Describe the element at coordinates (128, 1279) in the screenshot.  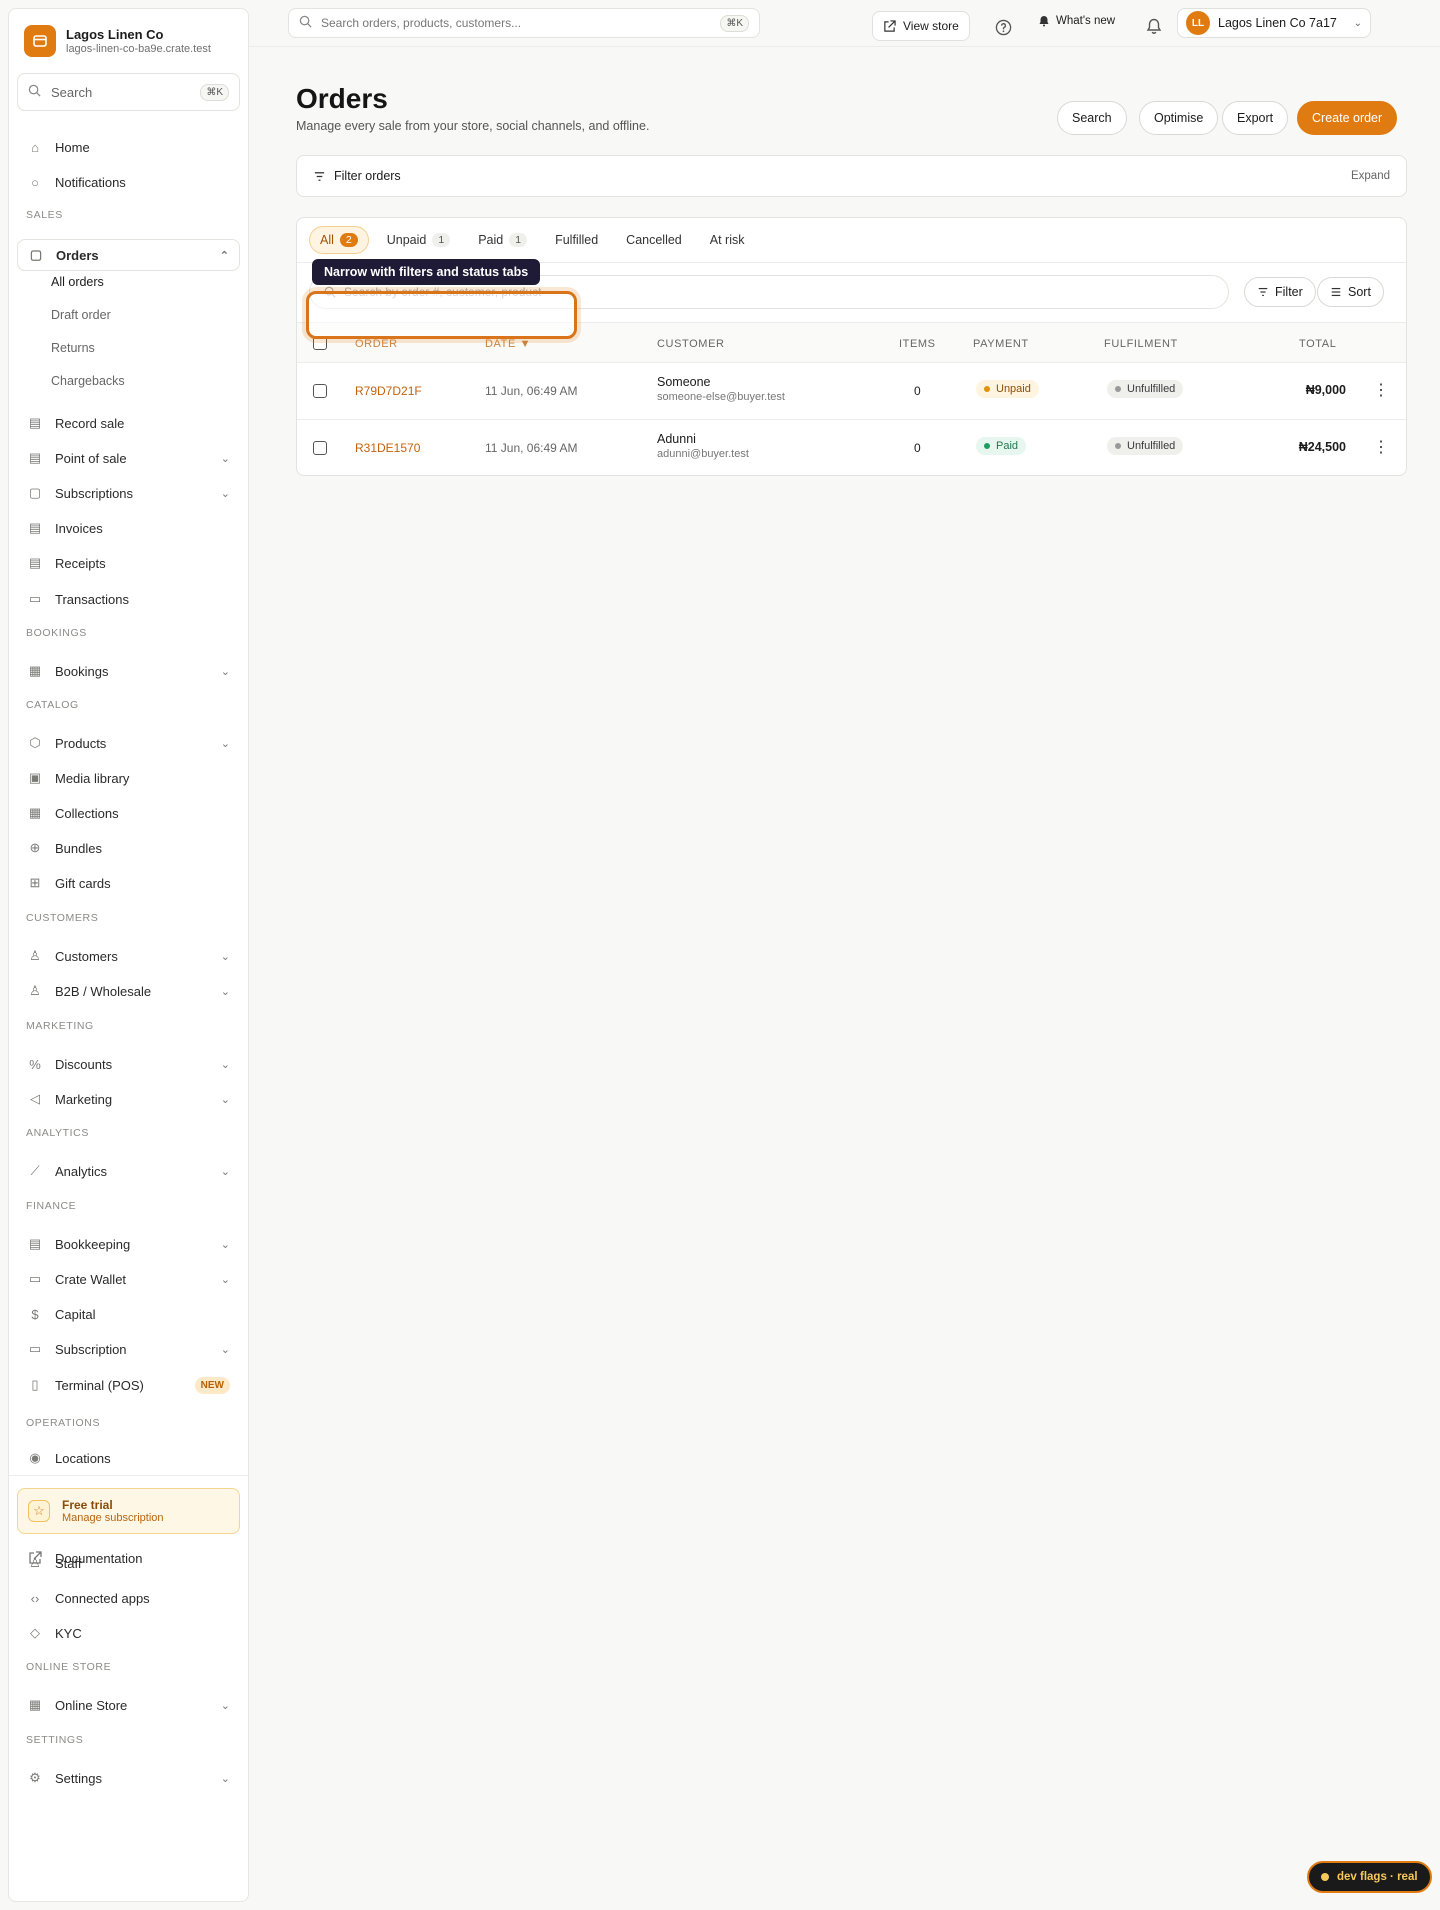
I see `sidebar-item-crate-wallet: ▭ Crate Wallet ⌄` at that location.